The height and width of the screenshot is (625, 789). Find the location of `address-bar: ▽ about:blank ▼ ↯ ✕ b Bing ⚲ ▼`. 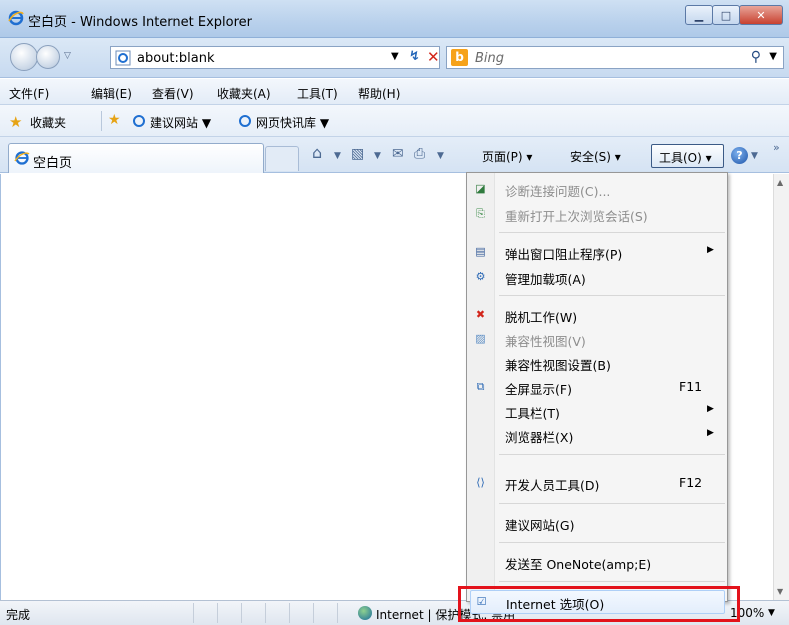

address-bar: ▽ about:blank ▼ ↯ ✕ b Bing ⚲ ▼ is located at coordinates (394, 58).